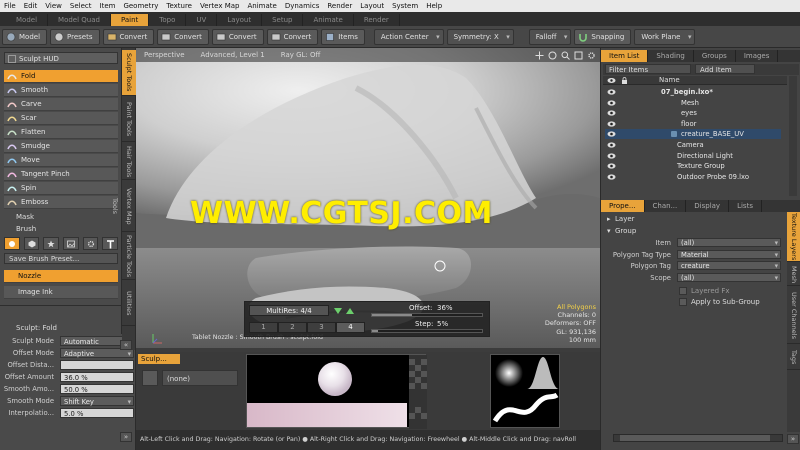 The width and height of the screenshot is (800, 450). Describe the element at coordinates (240, 20) in the screenshot. I see `layout-tab-layout: Layout` at that location.